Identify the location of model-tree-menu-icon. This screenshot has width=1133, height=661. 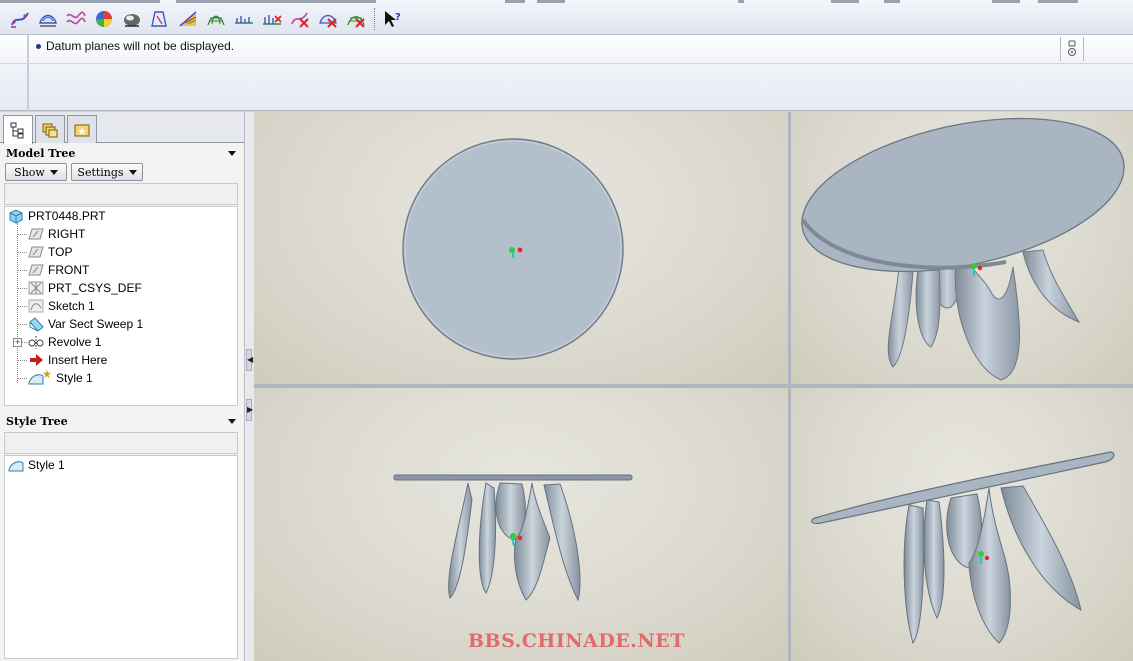
(232, 153).